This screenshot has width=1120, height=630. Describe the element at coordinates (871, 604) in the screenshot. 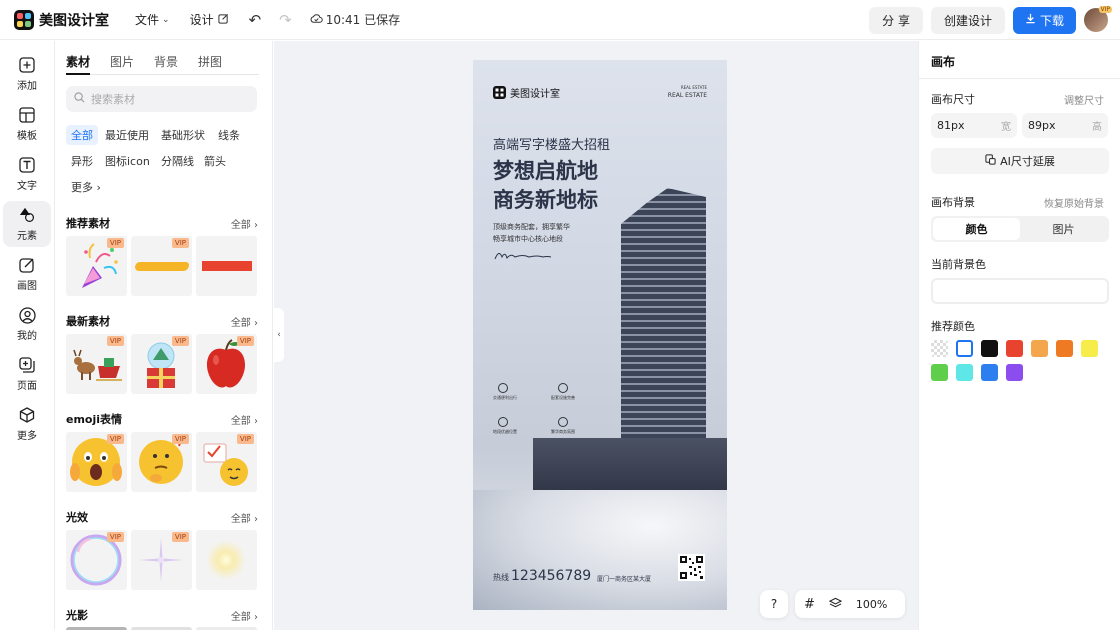

I see `zoom-level: 100%` at that location.